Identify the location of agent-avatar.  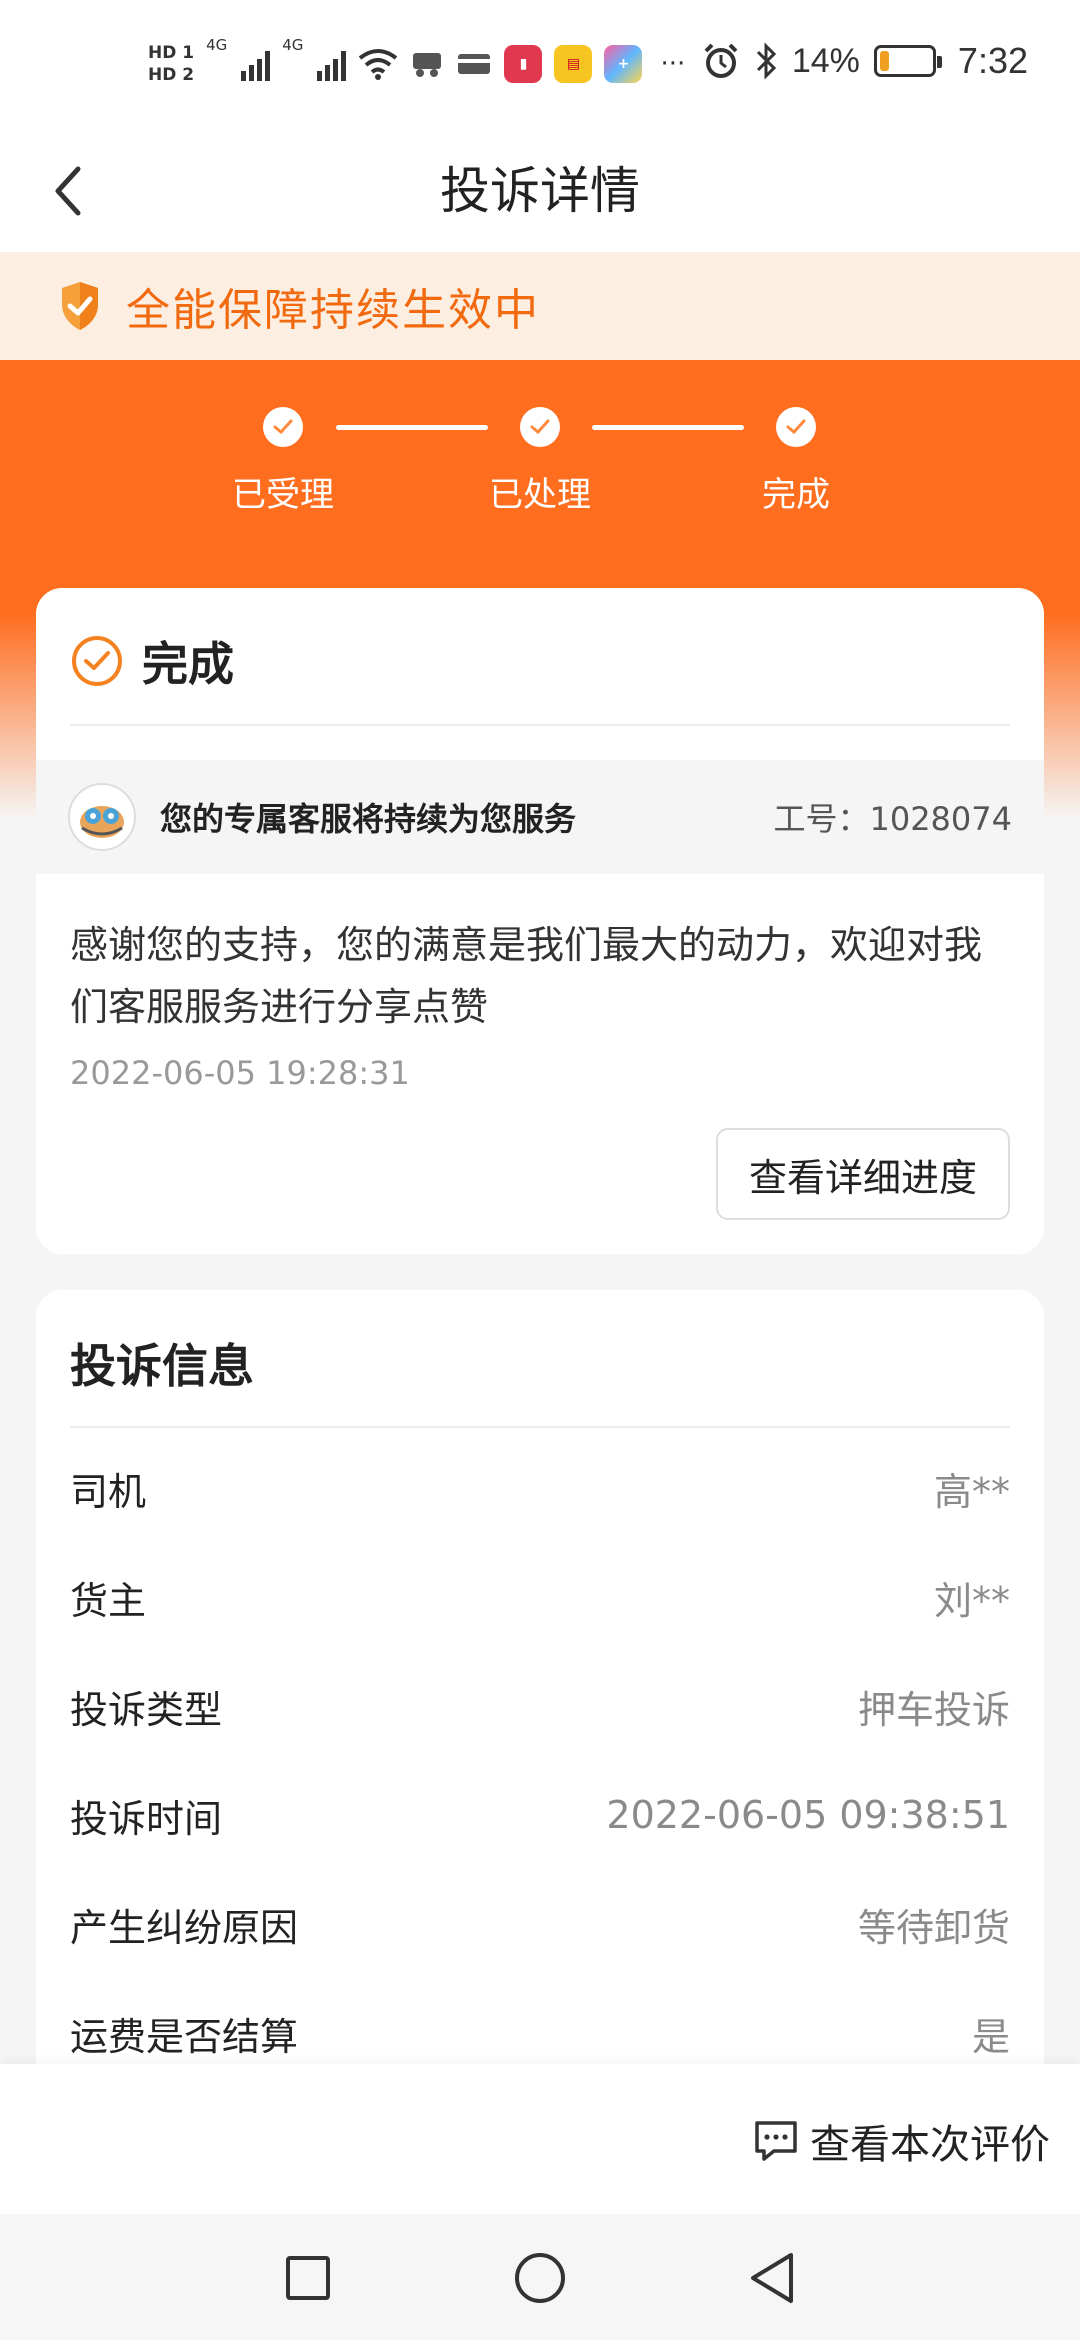
(102, 817).